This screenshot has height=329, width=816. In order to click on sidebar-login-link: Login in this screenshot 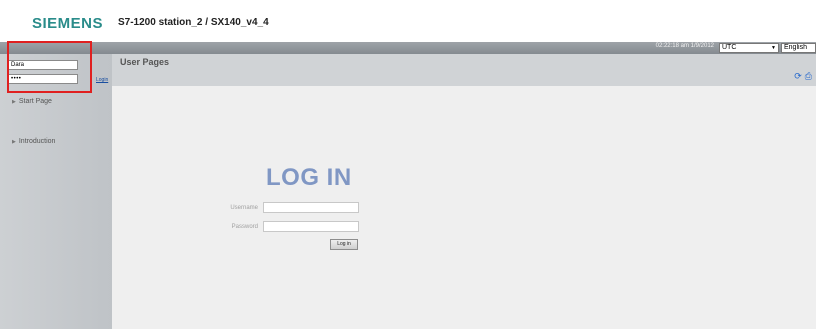, I will do `click(102, 80)`.